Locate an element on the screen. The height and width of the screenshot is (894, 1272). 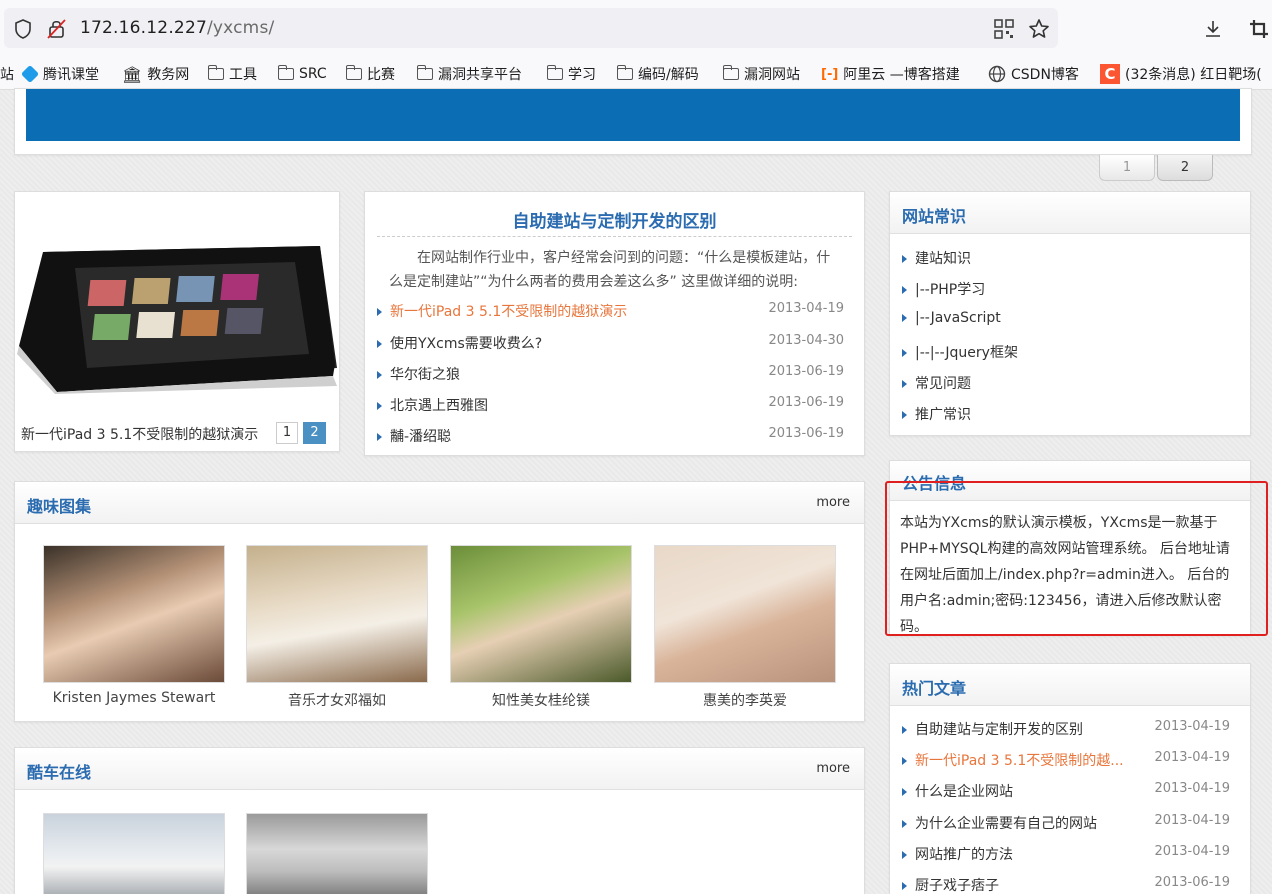
list-item: 自助建站与定制开发的区别 2013-04-19 is located at coordinates (1069, 729).